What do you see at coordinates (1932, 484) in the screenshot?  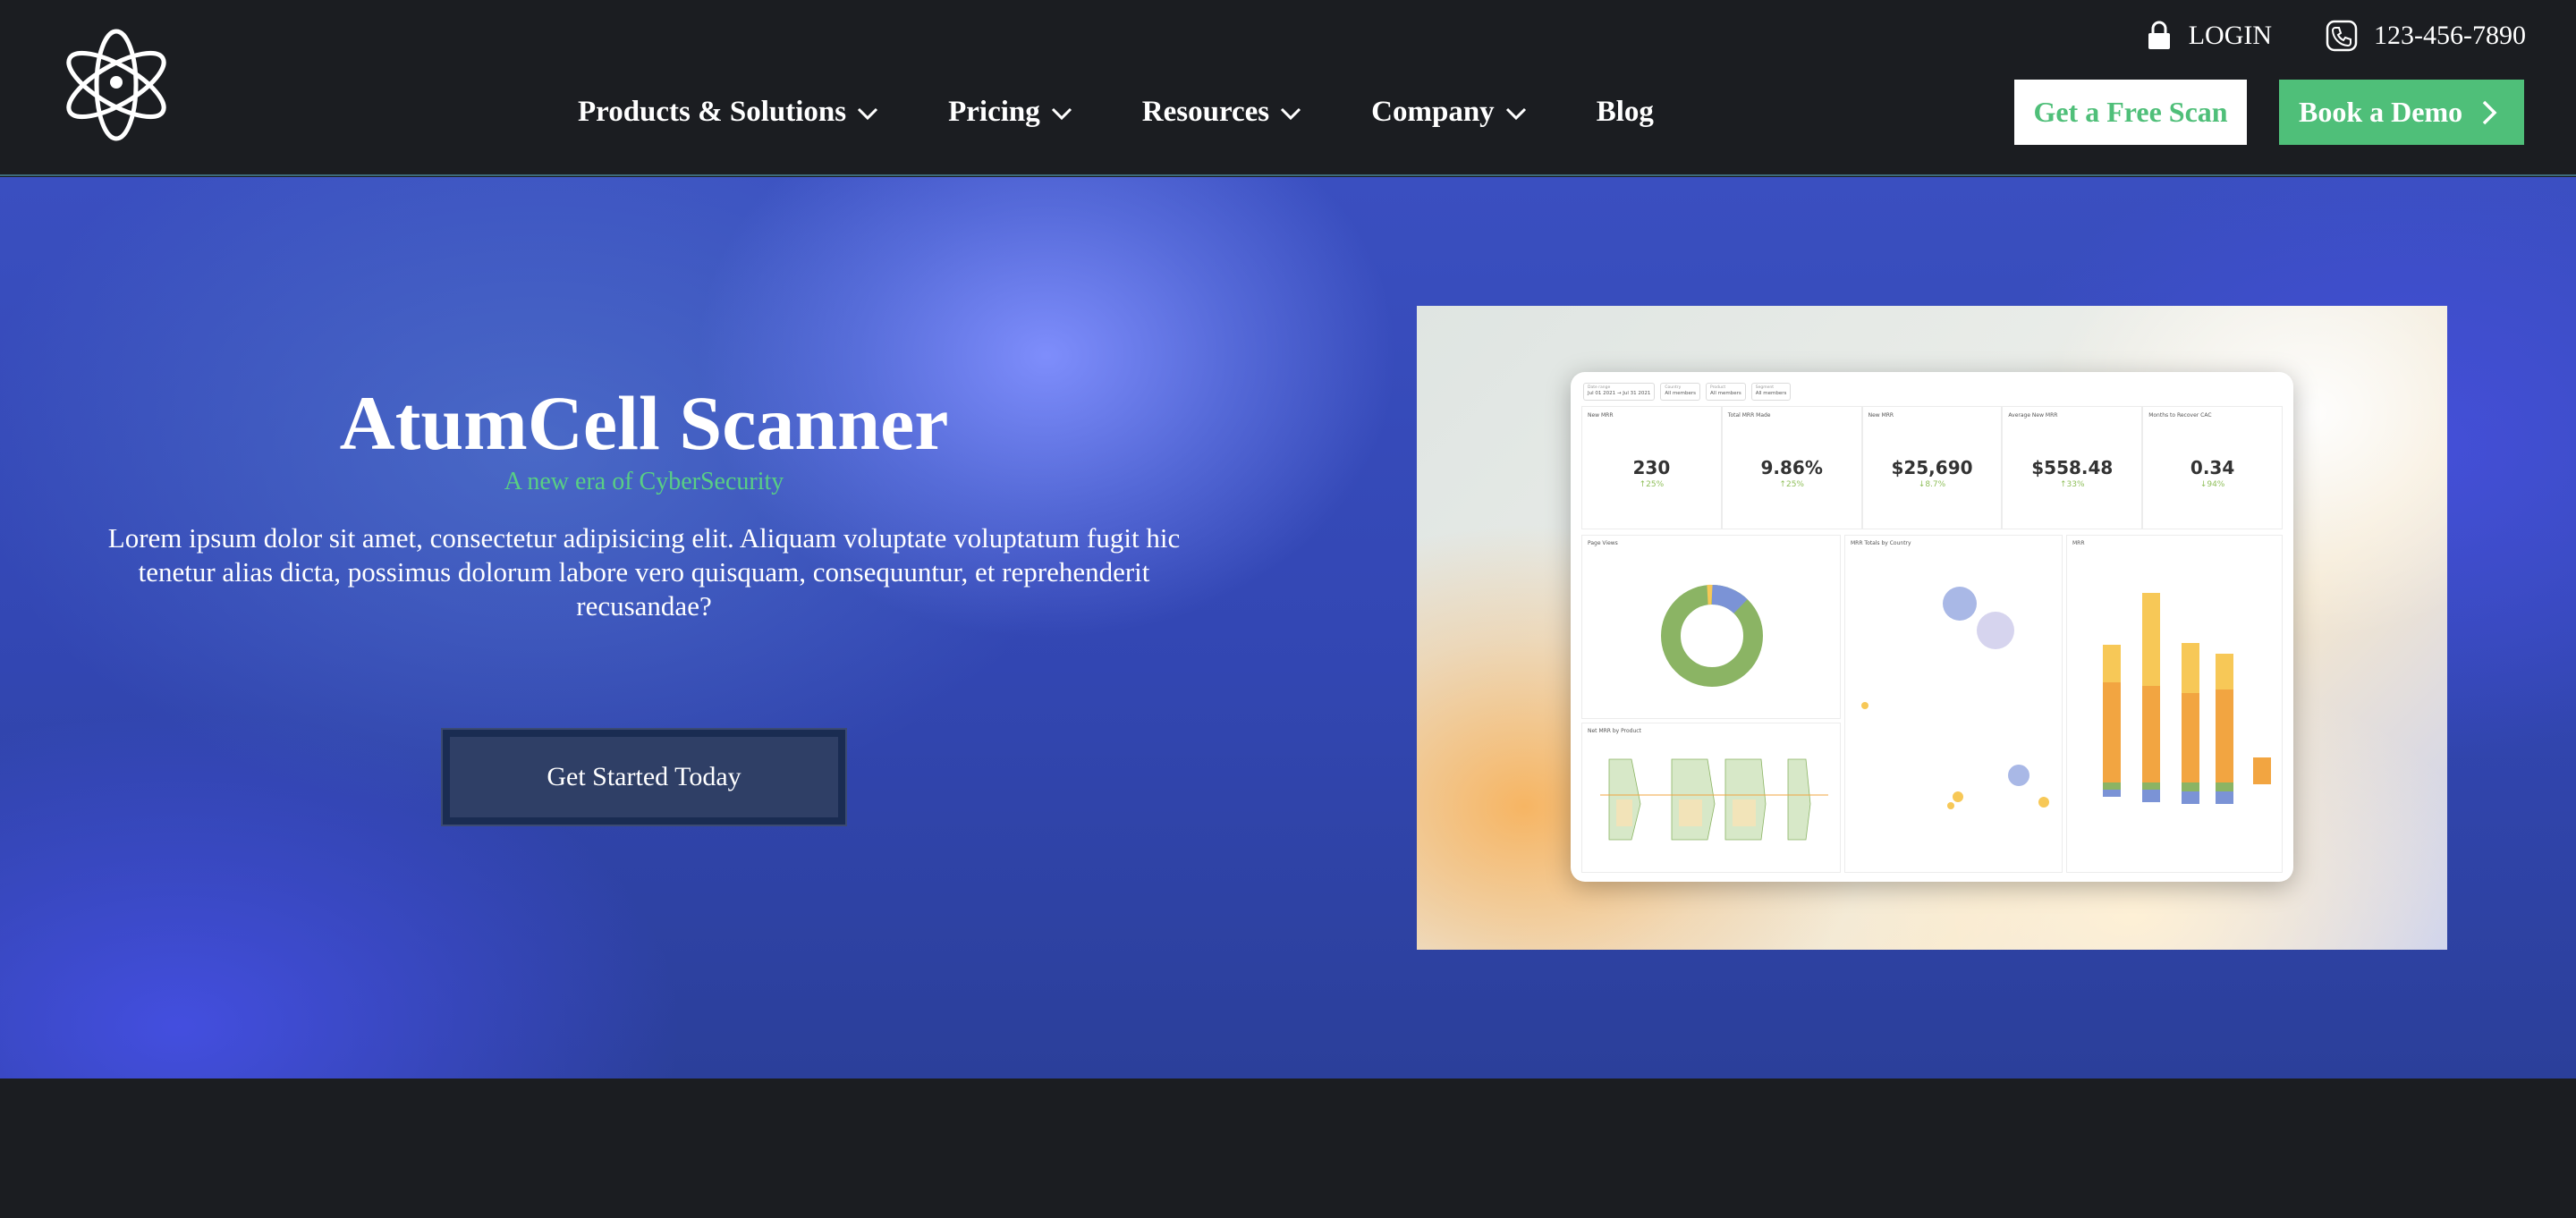 I see `kpi-delta: ↓8.7%` at bounding box center [1932, 484].